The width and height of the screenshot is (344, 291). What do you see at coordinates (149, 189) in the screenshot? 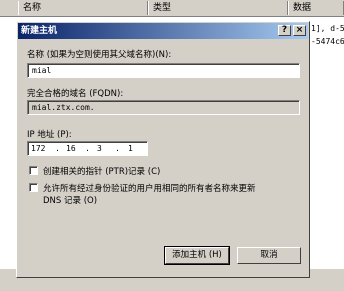
I see `allow-update-label: 允许所有经过身份验证的用户用相同的所有者名称来更新` at bounding box center [149, 189].